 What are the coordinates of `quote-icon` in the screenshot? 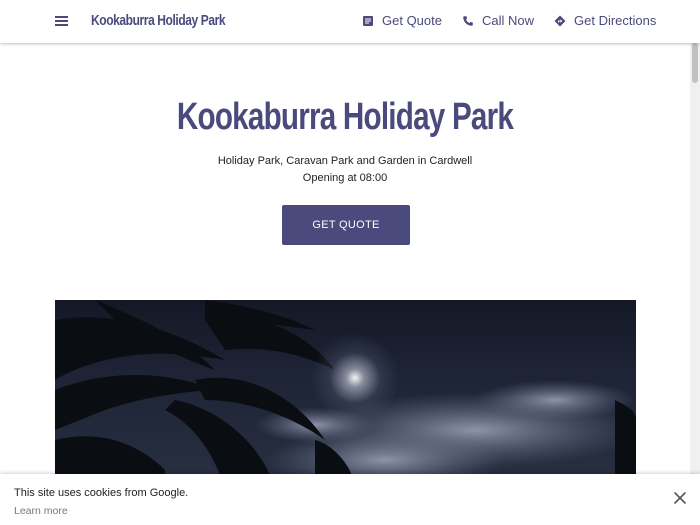 It's located at (368, 20).